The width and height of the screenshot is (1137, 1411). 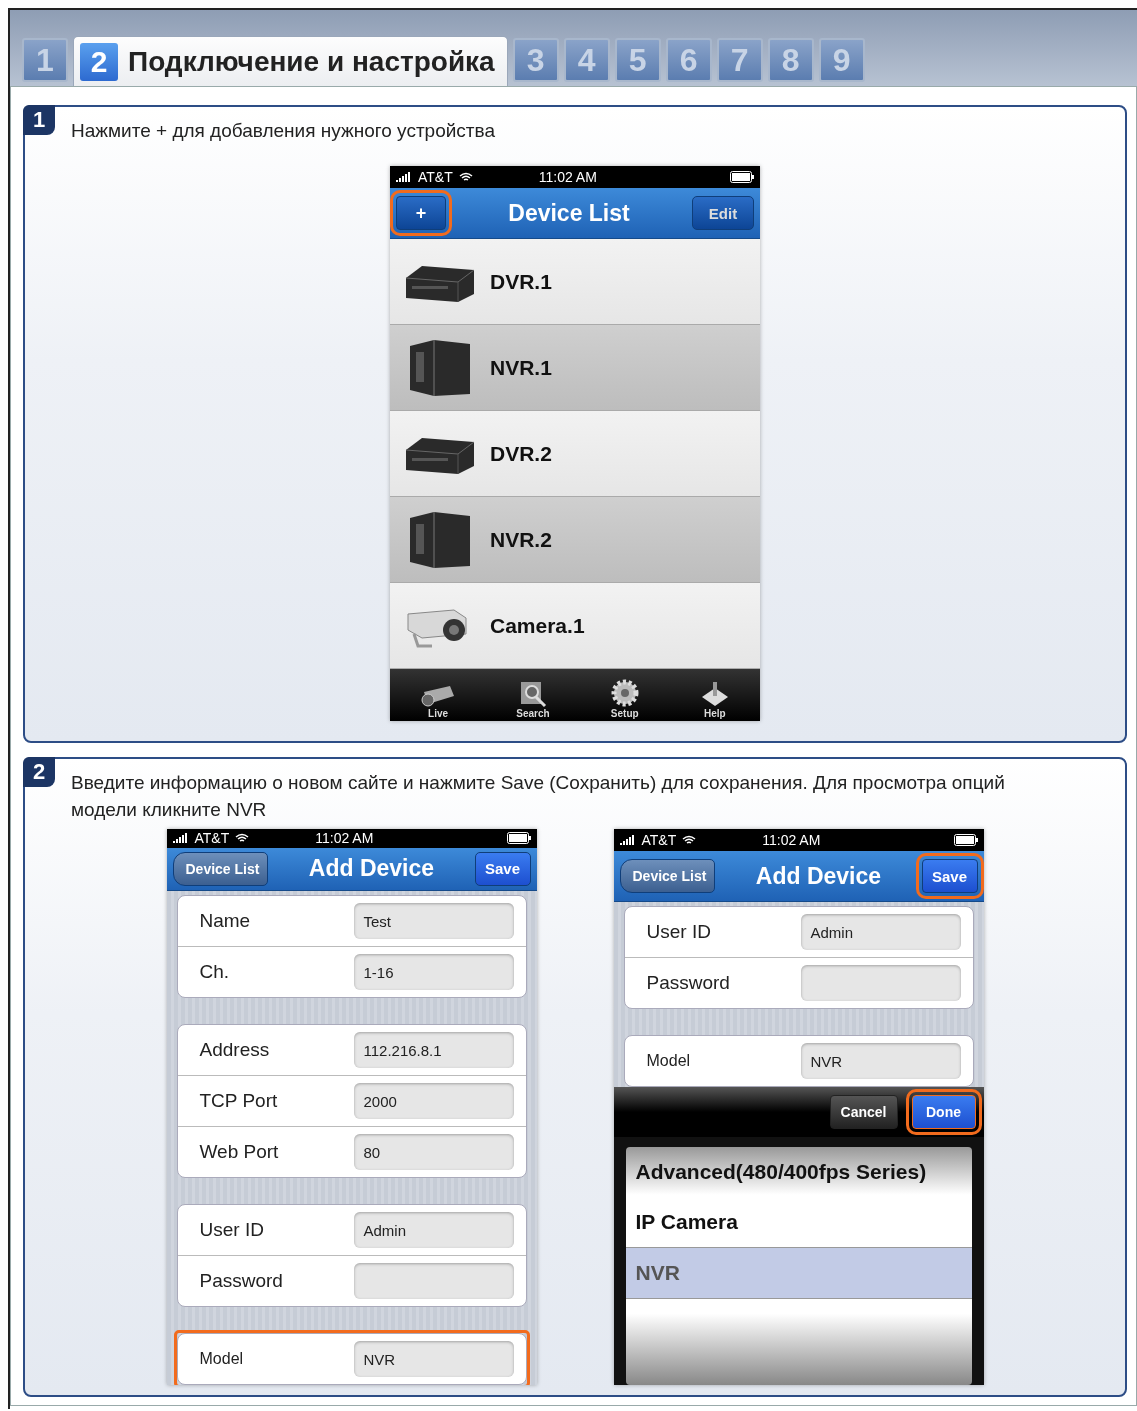 I want to click on picker-option: NVR, so click(x=798, y=1273).